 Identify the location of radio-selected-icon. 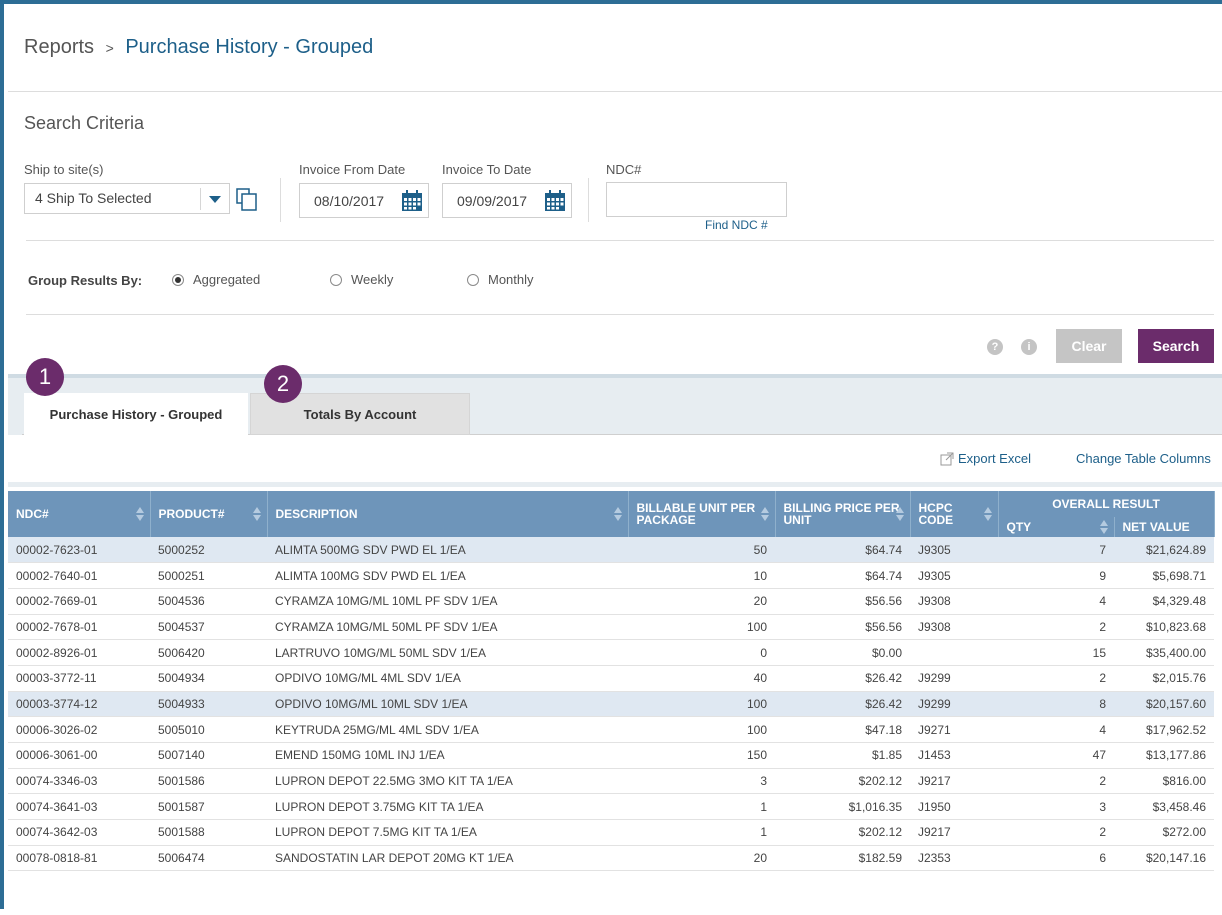
(178, 279).